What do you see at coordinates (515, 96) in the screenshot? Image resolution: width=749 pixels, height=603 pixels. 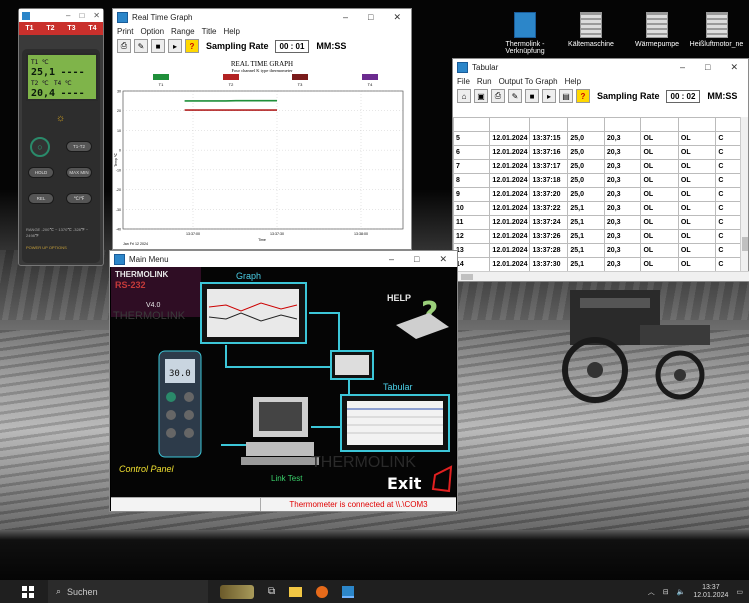 I see `pen-icon: ✎` at bounding box center [515, 96].